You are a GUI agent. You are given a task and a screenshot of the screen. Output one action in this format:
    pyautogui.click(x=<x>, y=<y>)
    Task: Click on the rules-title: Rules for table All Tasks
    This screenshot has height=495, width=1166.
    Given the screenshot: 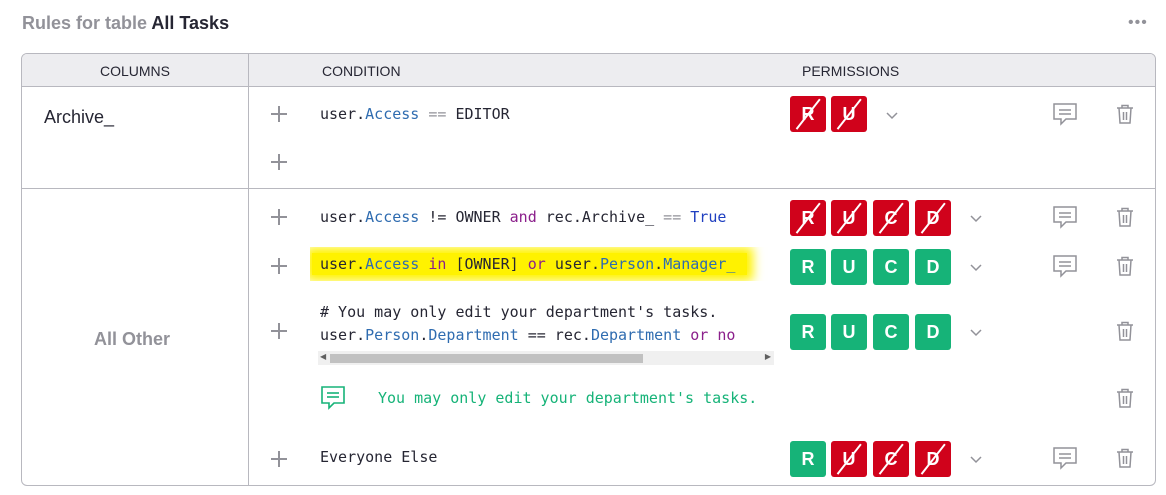 What is the action you would take?
    pyautogui.click(x=125, y=23)
    